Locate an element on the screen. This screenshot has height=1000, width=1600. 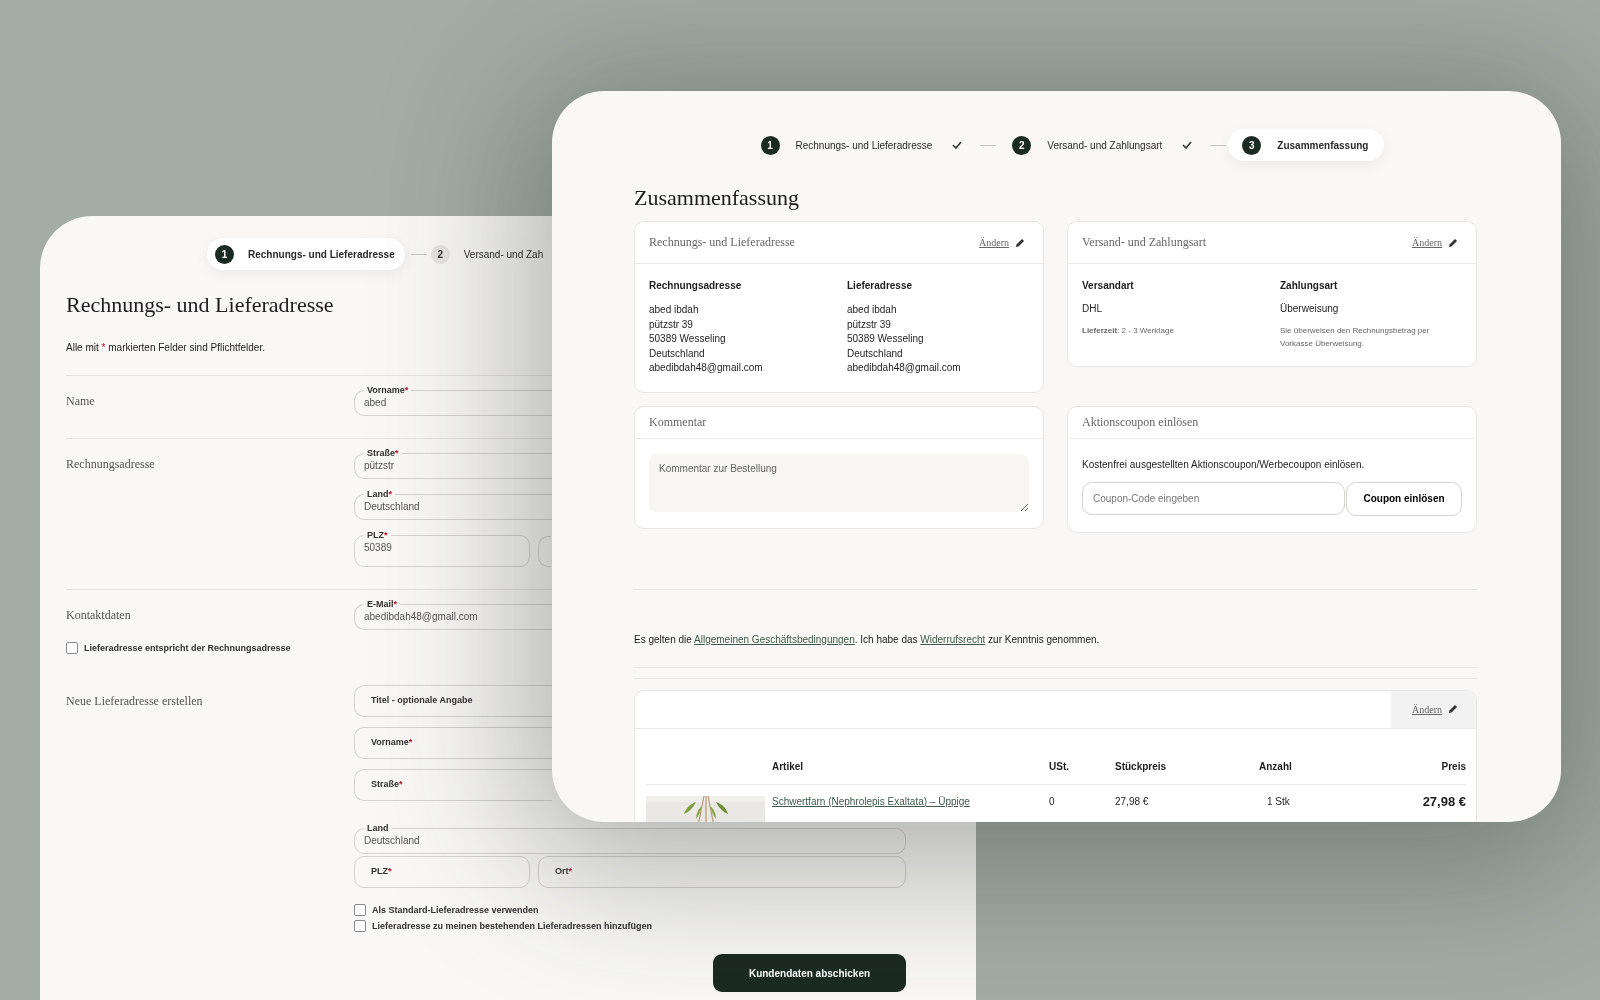
input-field: PLZ* is located at coordinates (442, 872).